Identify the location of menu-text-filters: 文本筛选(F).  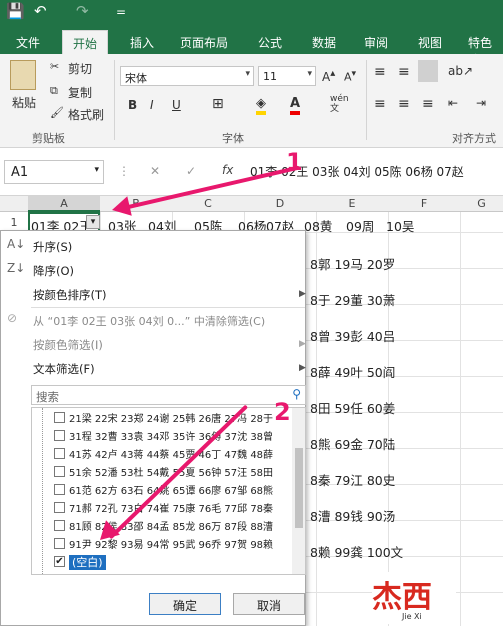
(64, 369).